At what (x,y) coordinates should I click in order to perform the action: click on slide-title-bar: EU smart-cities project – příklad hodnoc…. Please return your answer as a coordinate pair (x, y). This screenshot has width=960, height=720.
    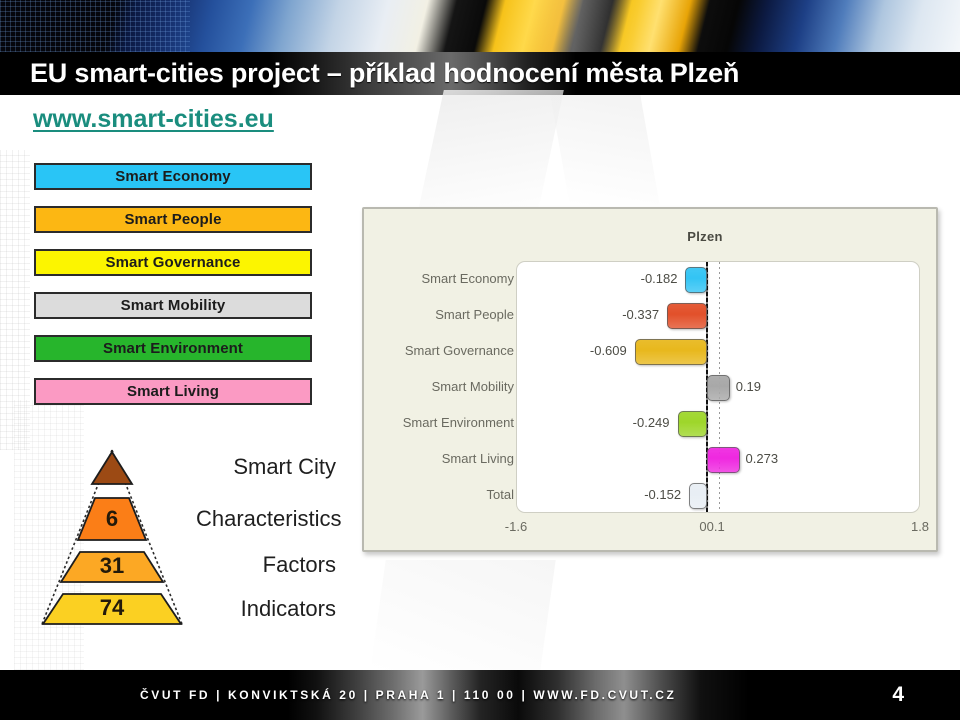
    Looking at the image, I should click on (480, 73).